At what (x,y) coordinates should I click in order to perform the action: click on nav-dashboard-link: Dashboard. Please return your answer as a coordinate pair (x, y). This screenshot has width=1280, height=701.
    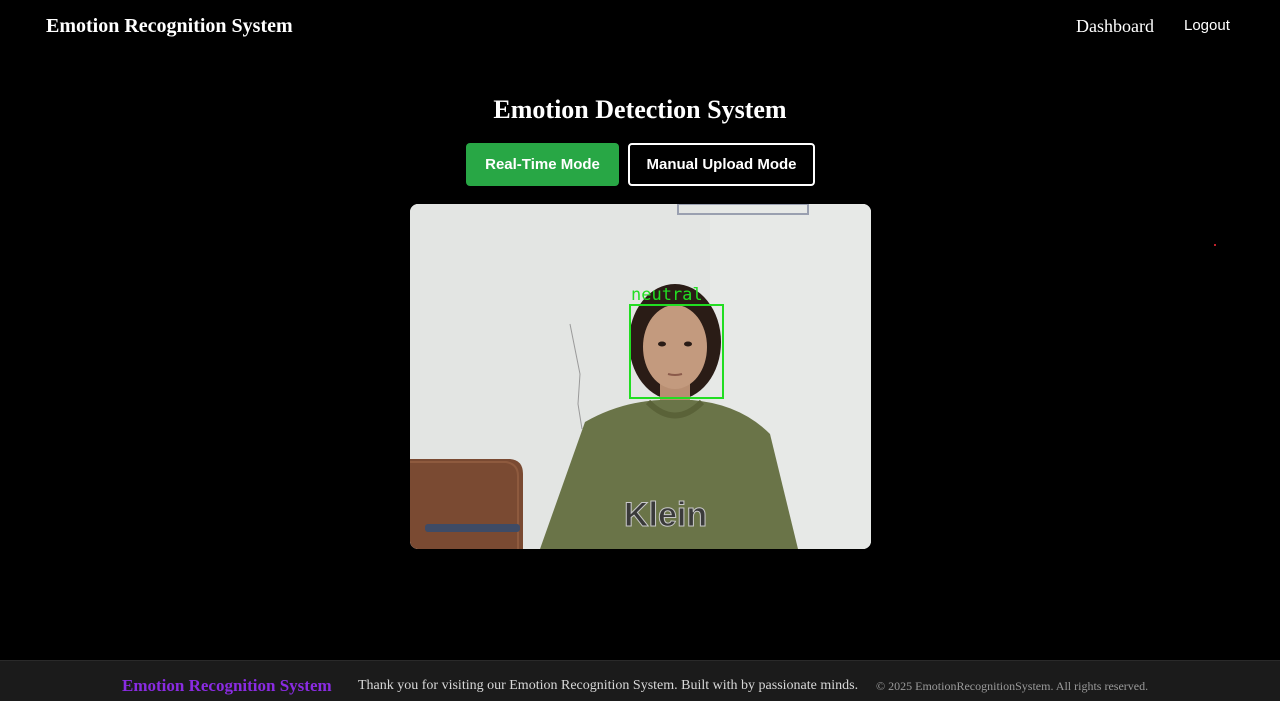
    Looking at the image, I should click on (1115, 26).